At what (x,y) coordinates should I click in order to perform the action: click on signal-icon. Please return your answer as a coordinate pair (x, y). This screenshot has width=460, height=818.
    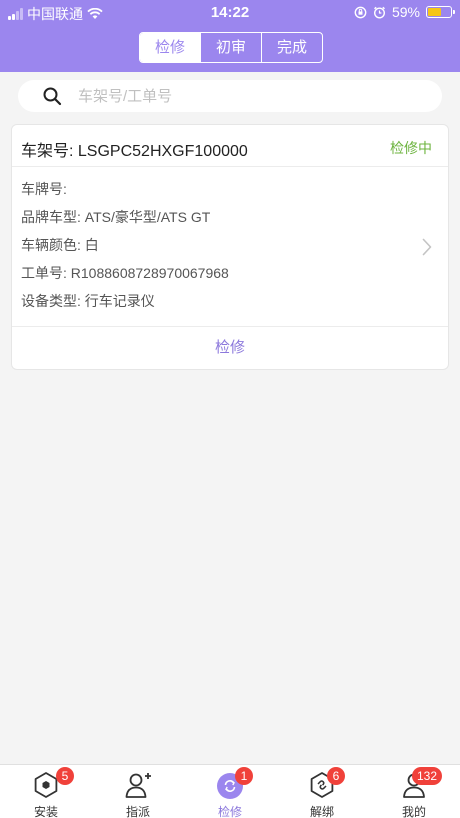
    Looking at the image, I should click on (15, 14).